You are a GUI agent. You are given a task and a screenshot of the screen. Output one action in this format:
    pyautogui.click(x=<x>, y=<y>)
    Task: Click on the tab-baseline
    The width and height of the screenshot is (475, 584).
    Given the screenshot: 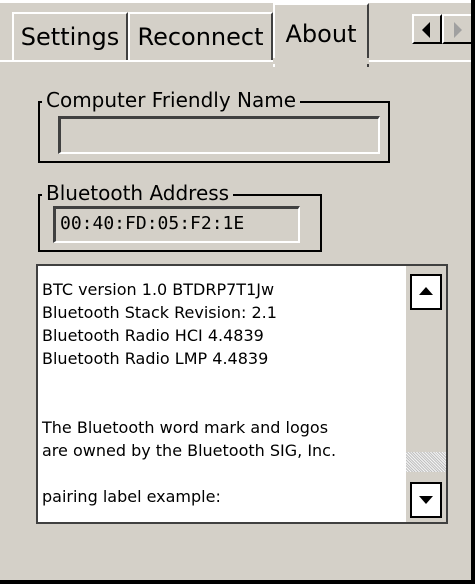 What is the action you would take?
    pyautogui.click(x=235, y=61)
    